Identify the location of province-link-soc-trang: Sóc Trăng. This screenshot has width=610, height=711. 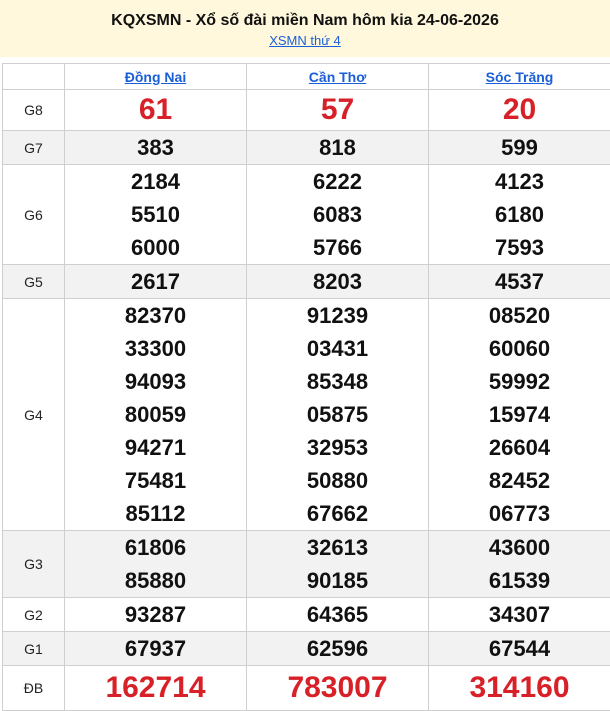
(519, 77).